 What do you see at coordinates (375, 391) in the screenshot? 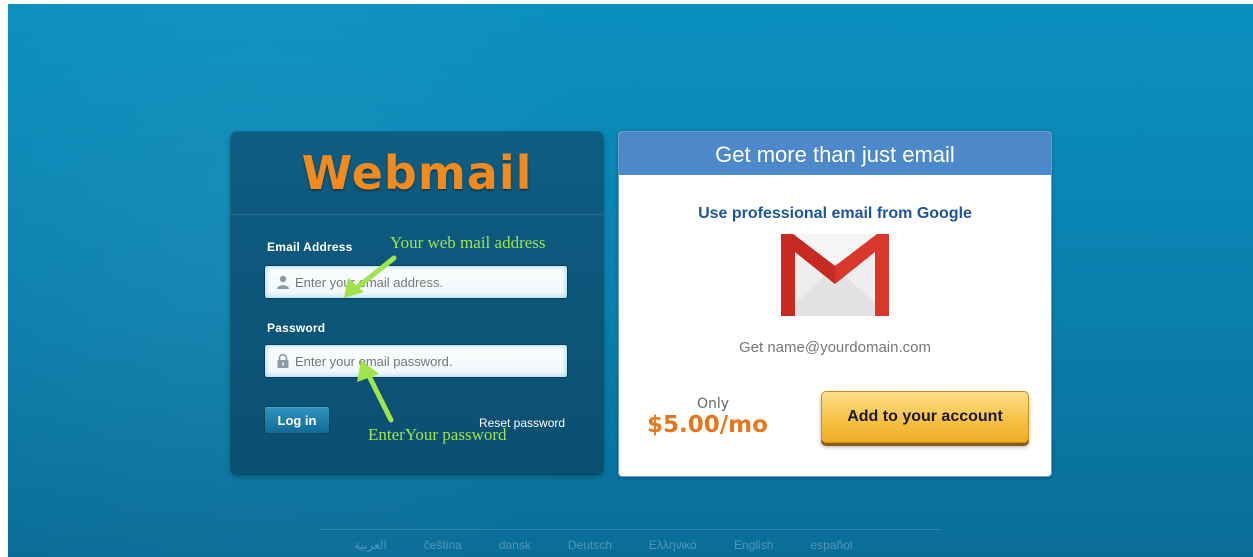
I see `password-annotation-arrow` at bounding box center [375, 391].